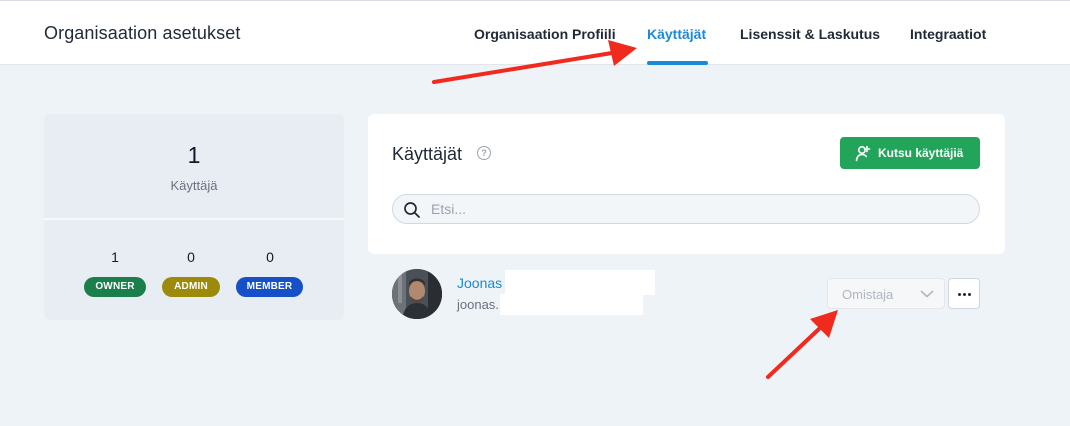  I want to click on role-select: Omistaja, so click(886, 293).